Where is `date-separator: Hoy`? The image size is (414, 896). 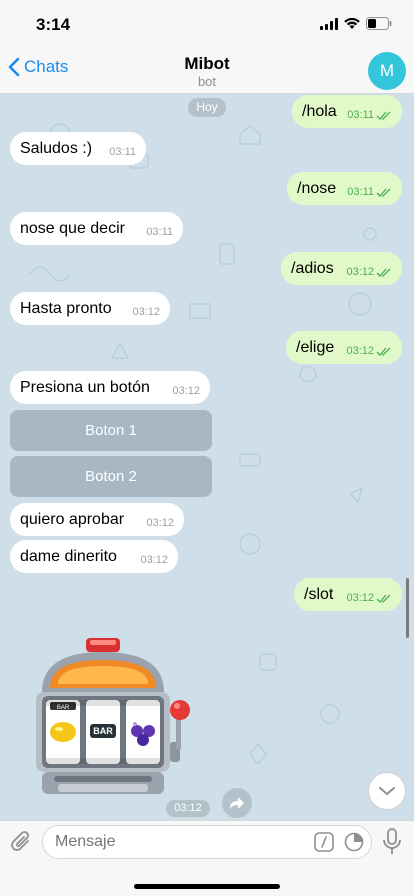
date-separator: Hoy is located at coordinates (207, 107).